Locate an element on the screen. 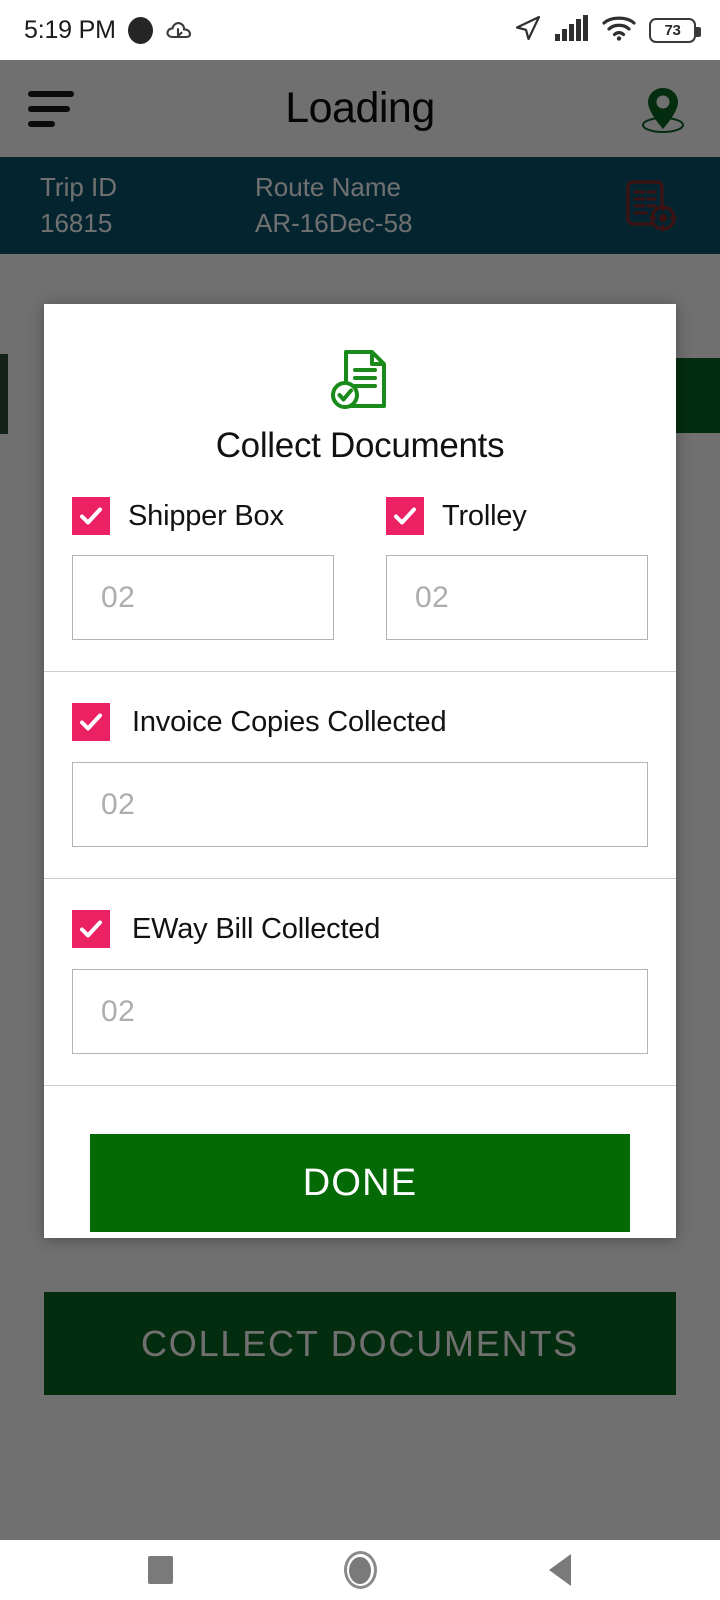 This screenshot has height=1600, width=720. eway-bill-label: EWay Bill Collected is located at coordinates (256, 928).